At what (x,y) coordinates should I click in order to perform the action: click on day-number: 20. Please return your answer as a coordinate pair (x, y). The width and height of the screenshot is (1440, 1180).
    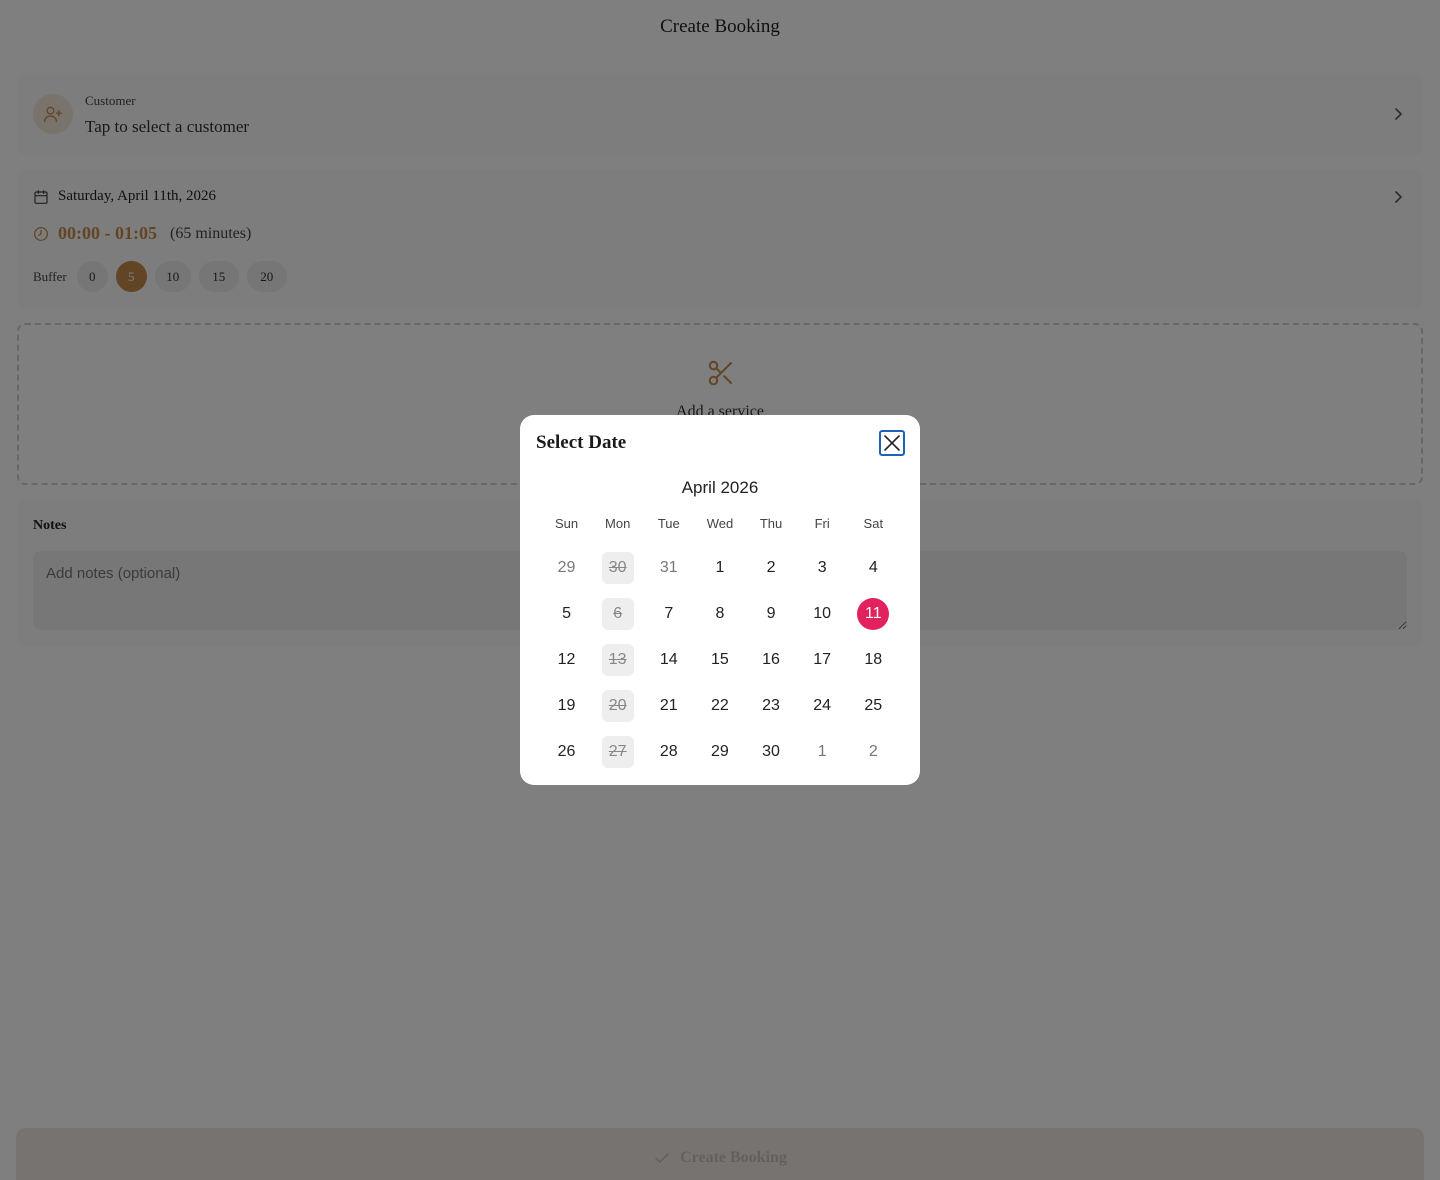
    Looking at the image, I should click on (617, 706).